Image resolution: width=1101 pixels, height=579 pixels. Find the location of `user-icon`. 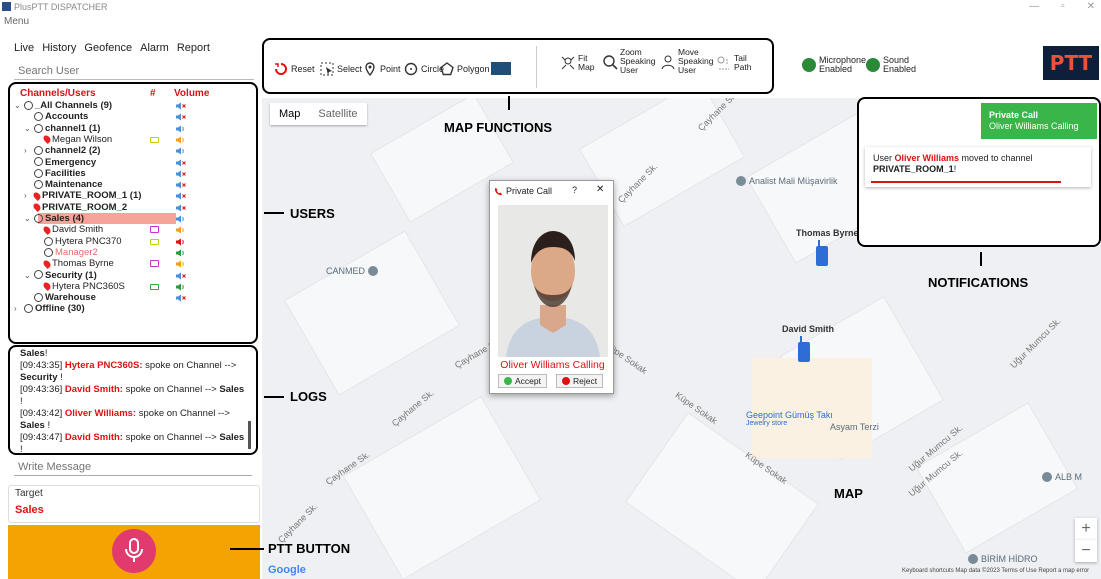

user-icon is located at coordinates (38, 173).